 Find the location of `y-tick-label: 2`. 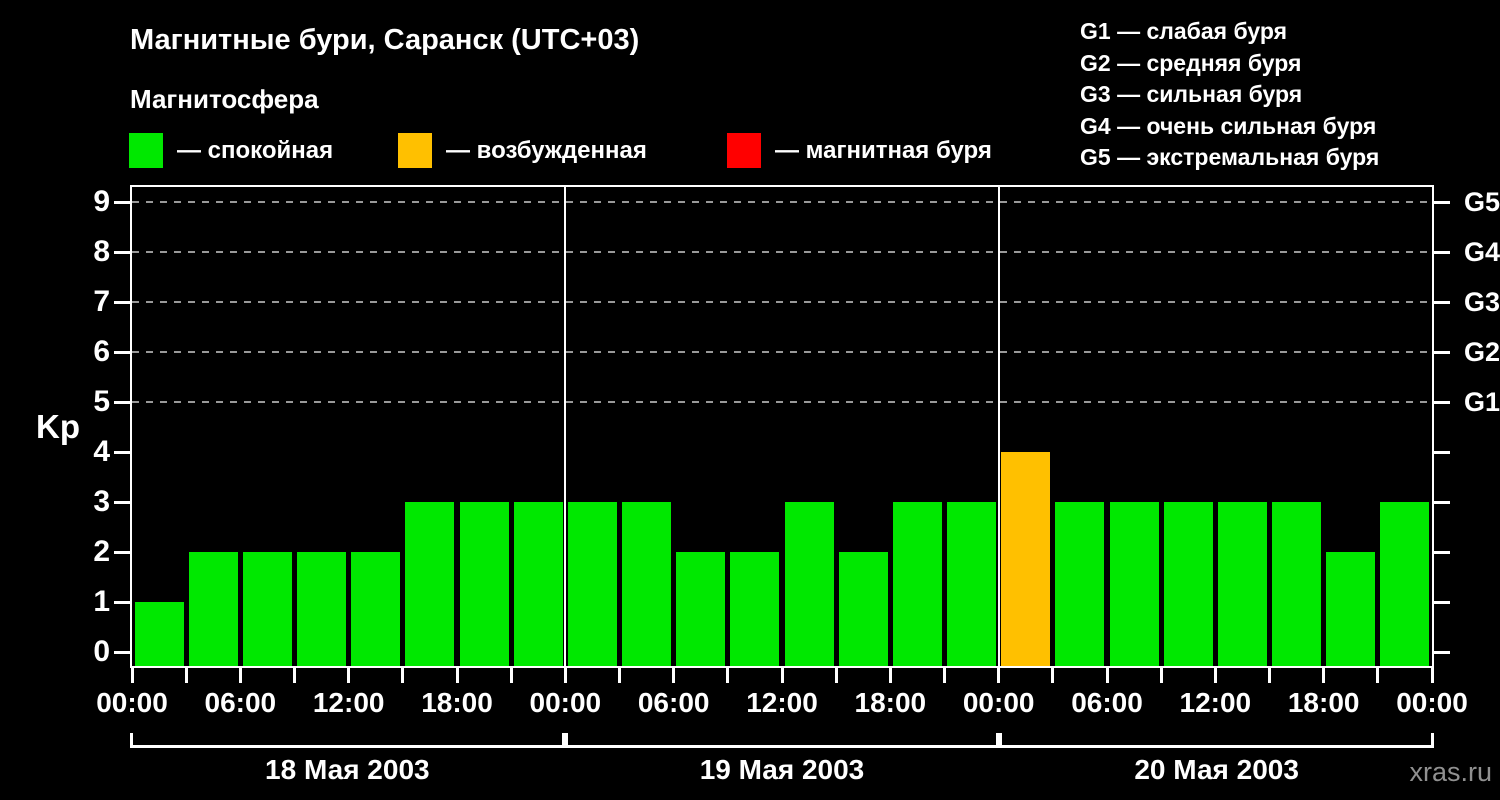

y-tick-label: 2 is located at coordinates (101, 551).